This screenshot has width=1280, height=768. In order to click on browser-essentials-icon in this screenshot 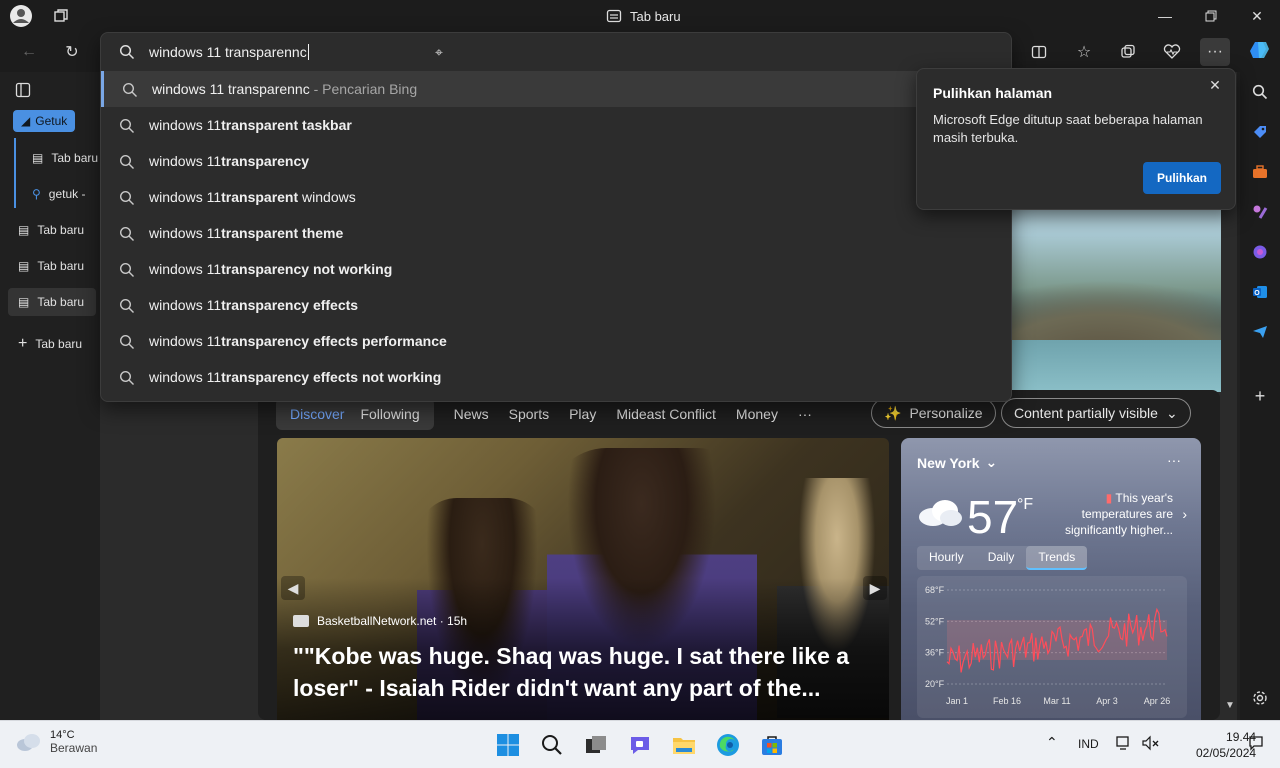, I will do `click(1172, 52)`.